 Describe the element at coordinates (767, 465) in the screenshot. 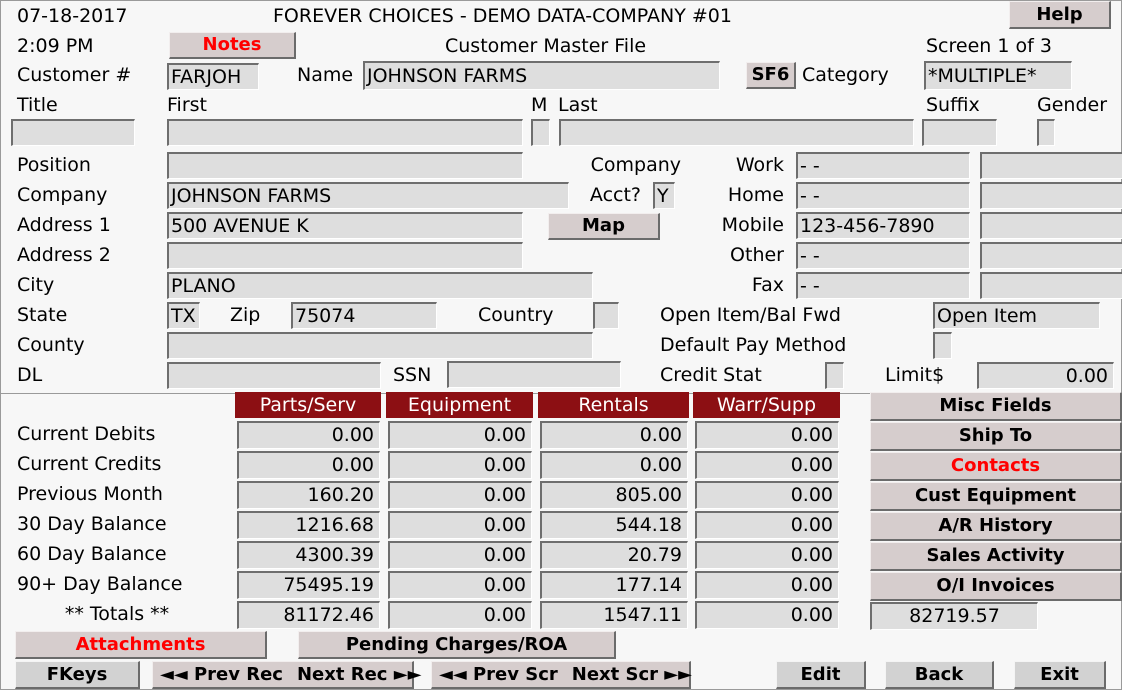

I see `balance-cell-r1-c3: 0.00` at that location.